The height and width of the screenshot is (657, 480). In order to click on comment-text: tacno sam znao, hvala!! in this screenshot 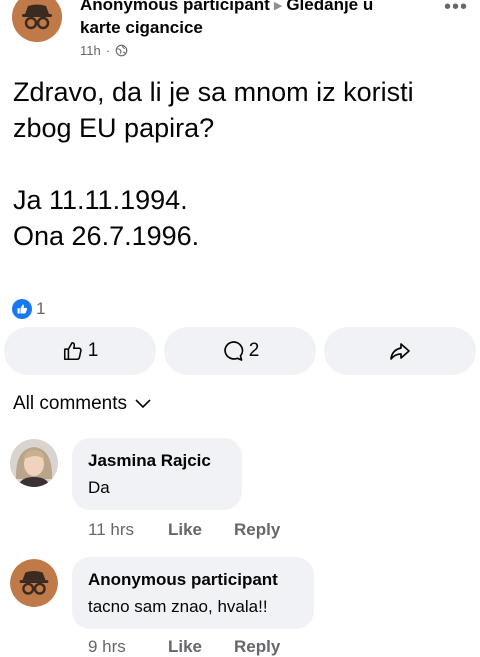, I will do `click(178, 606)`.